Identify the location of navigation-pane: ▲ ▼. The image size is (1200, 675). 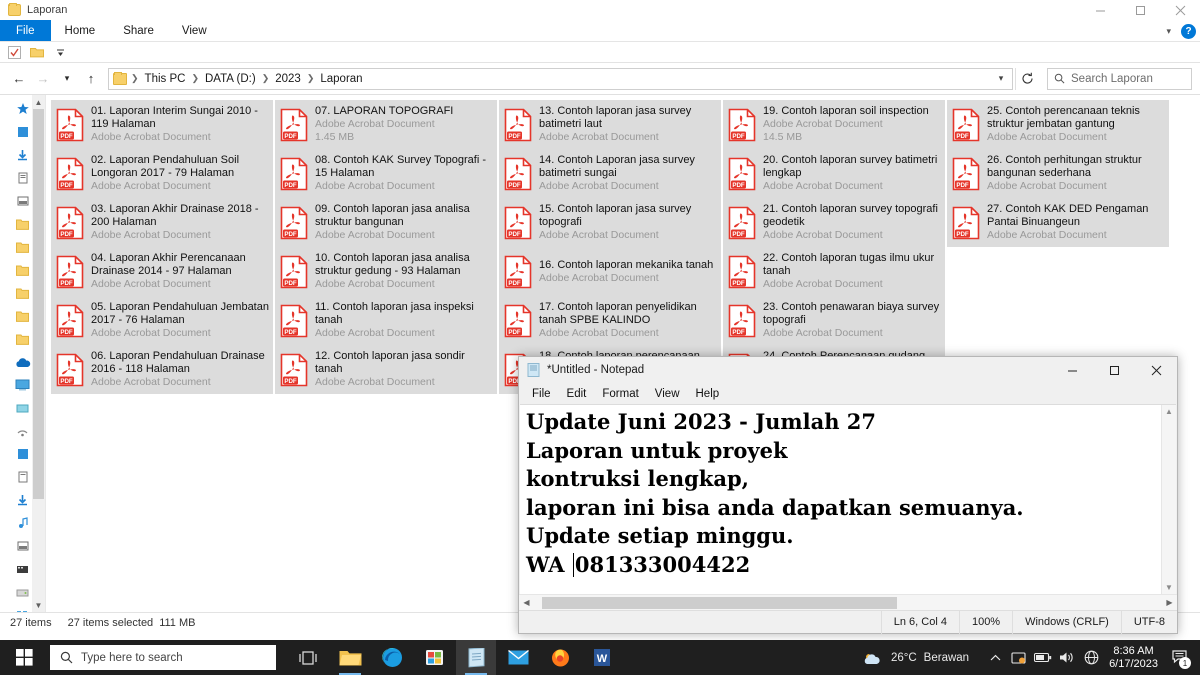
(23, 353).